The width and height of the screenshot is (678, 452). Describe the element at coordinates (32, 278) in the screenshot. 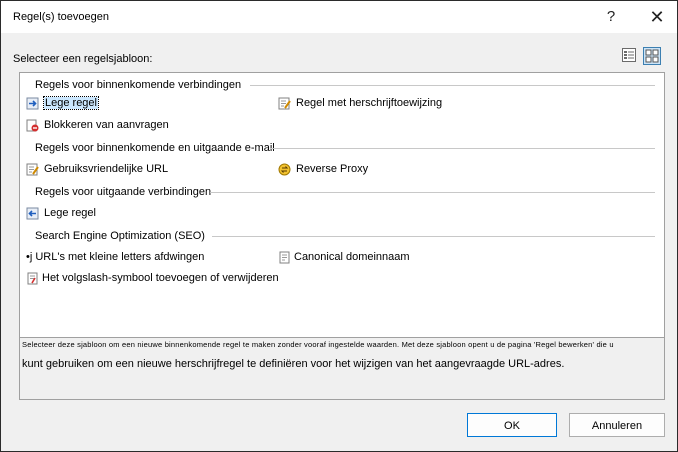

I see `trailing-slash-icon` at that location.